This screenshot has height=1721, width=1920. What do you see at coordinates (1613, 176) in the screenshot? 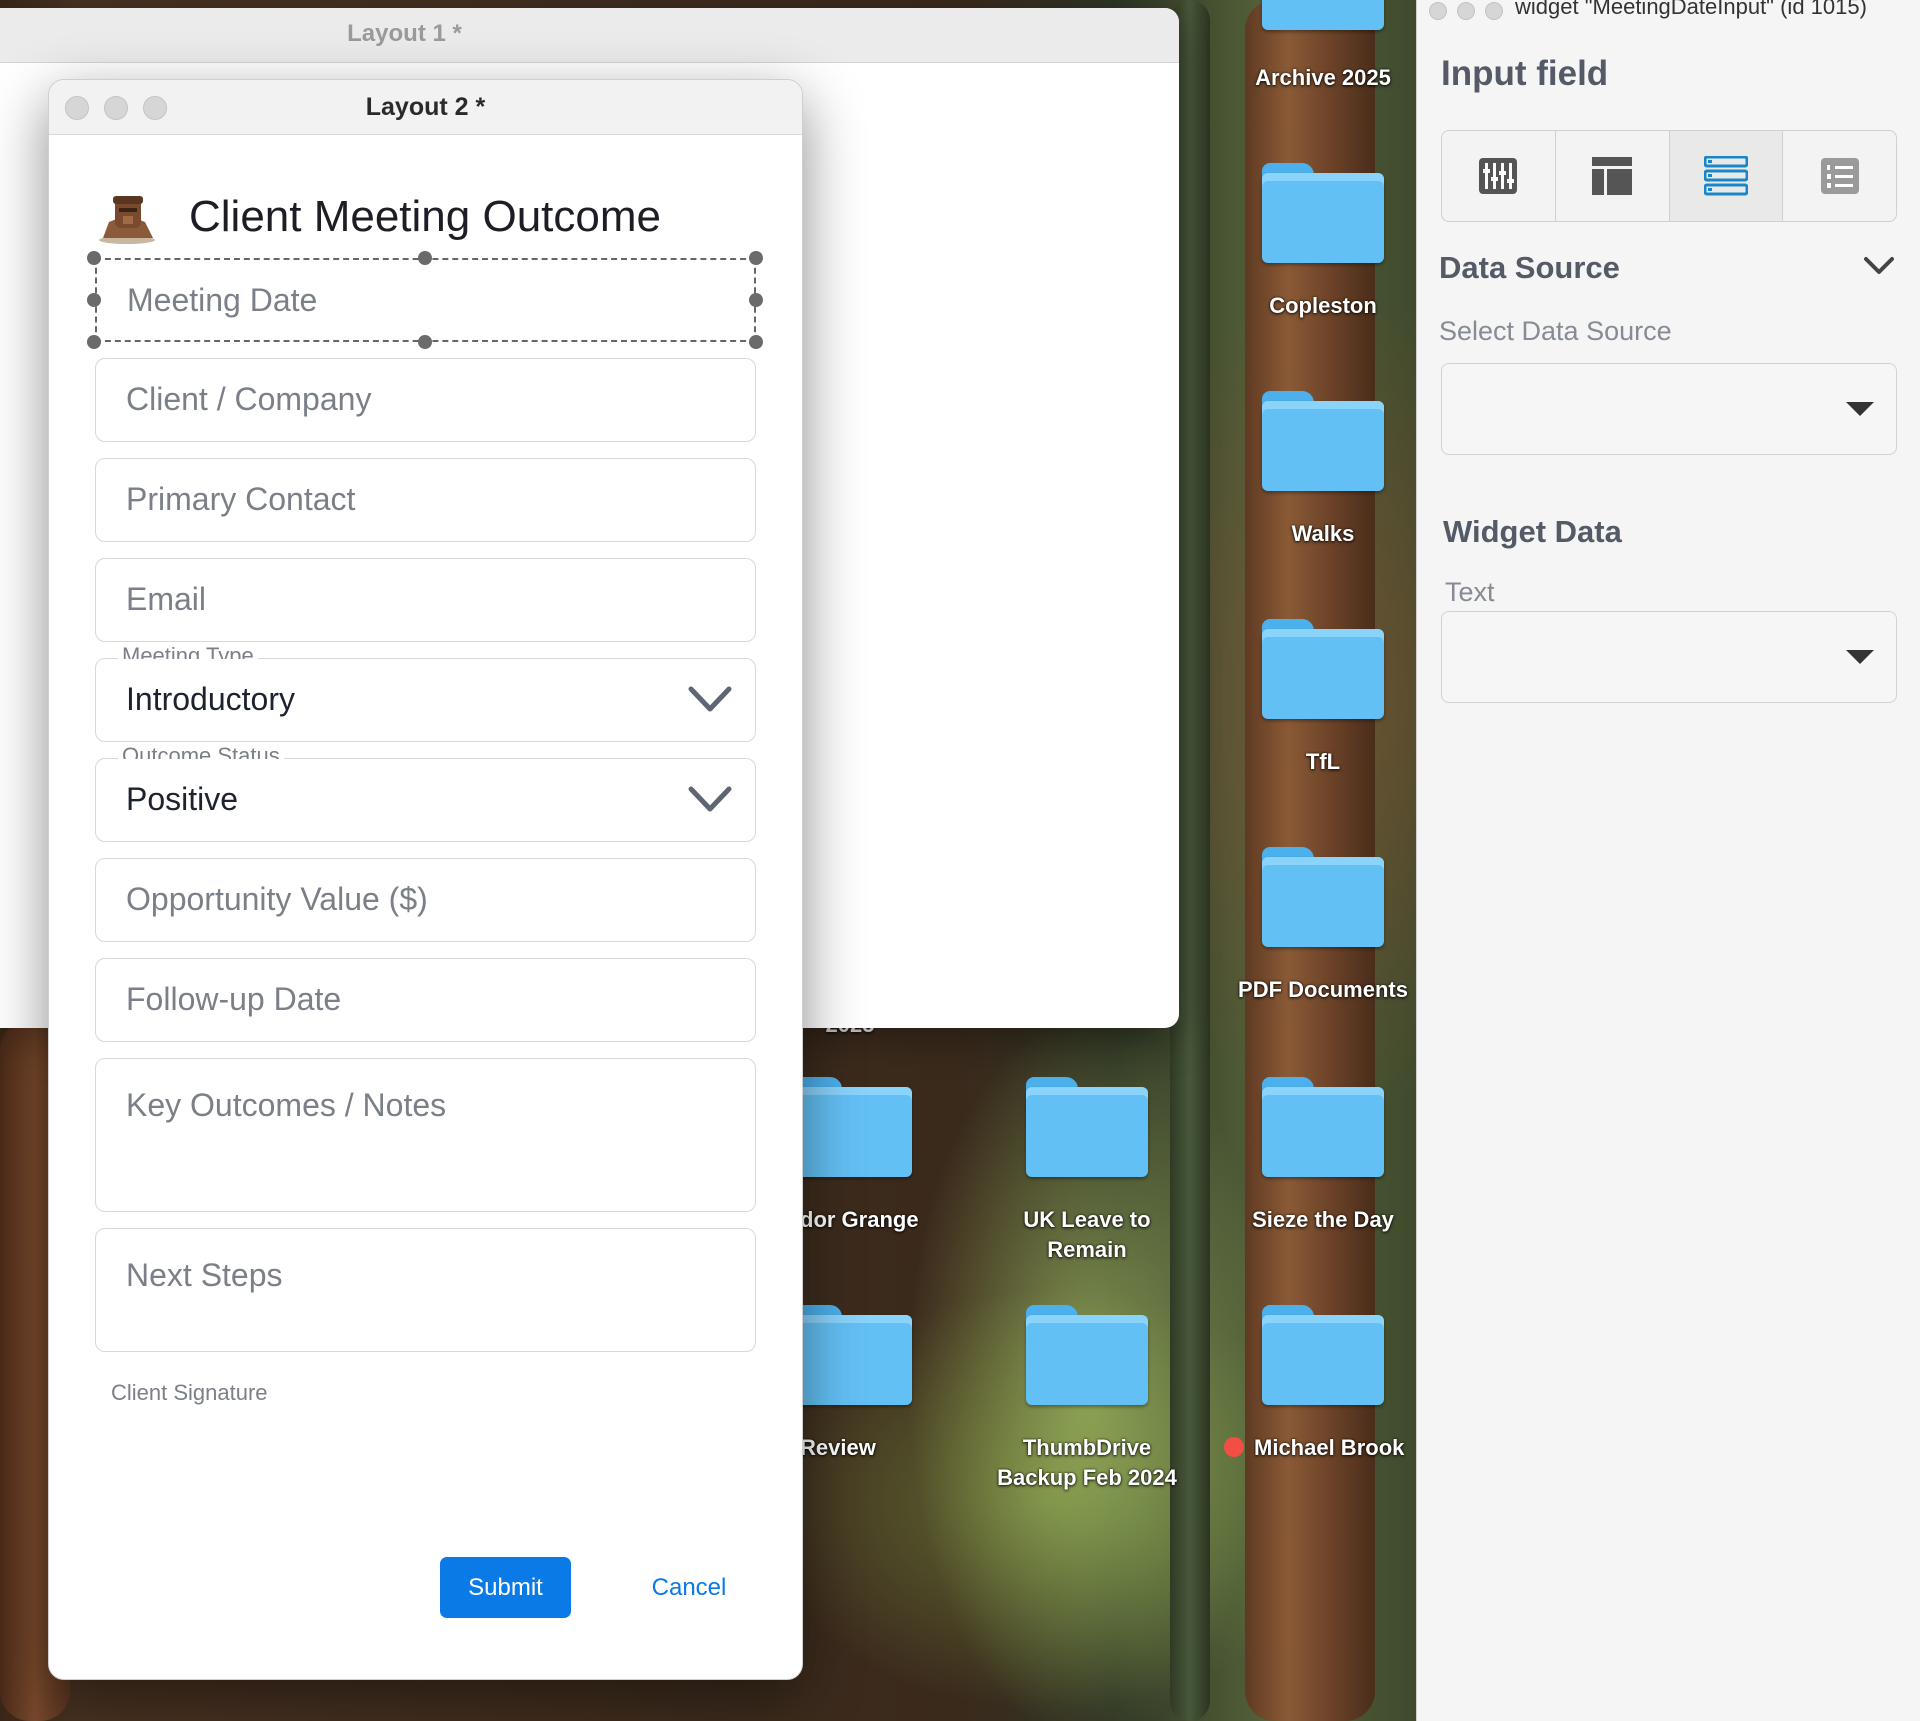
I see `layout-template-icon` at bounding box center [1613, 176].